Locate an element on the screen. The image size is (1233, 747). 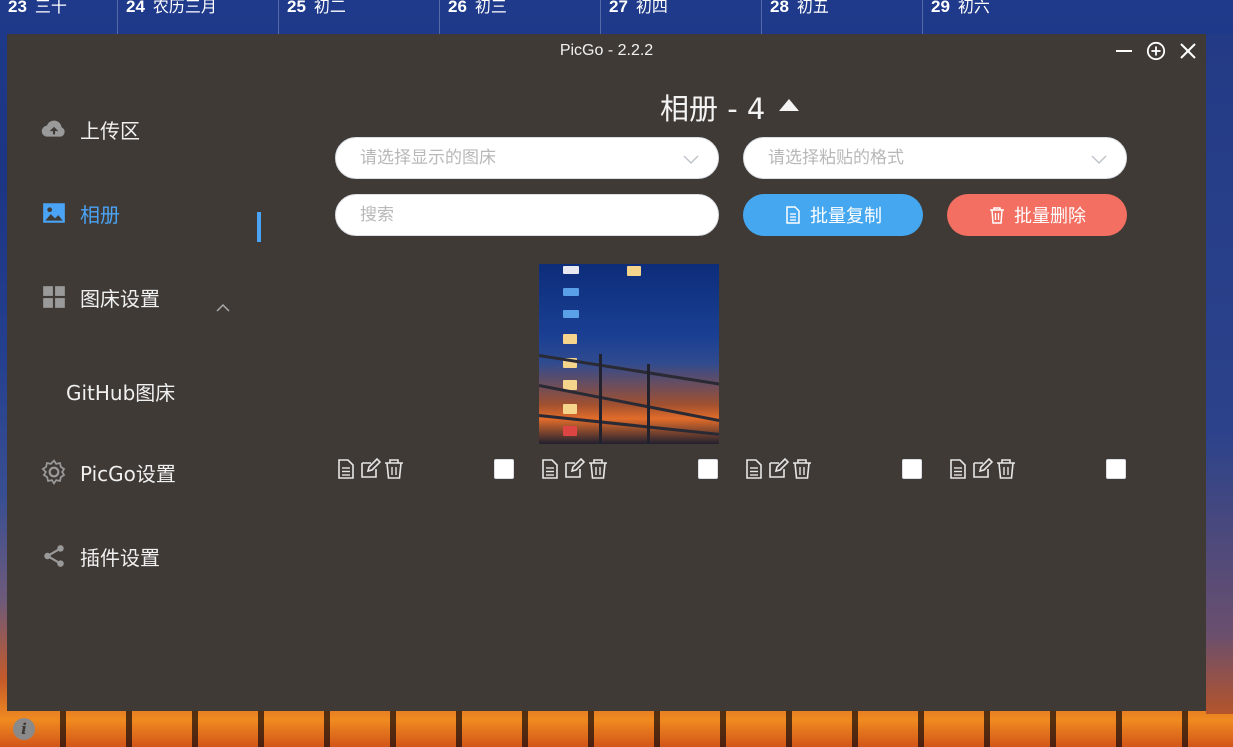
share-icon is located at coordinates (54, 556).